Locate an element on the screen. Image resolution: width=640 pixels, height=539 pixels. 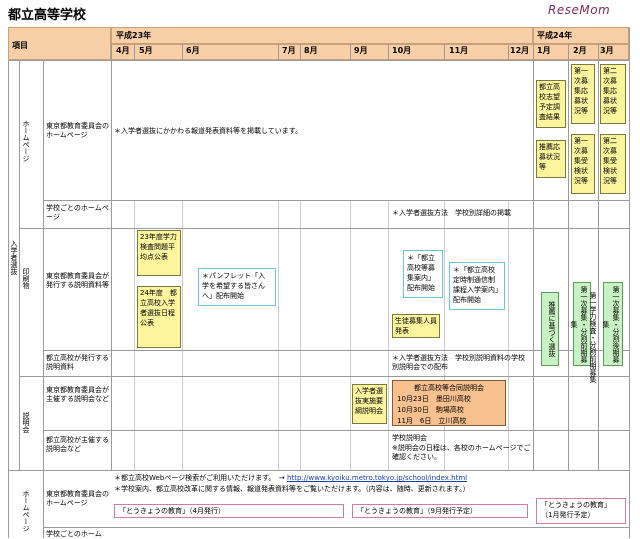
note-school-hp: ＊入学者選抜方法 学校別詳細の掲載 is located at coordinates (451, 213).